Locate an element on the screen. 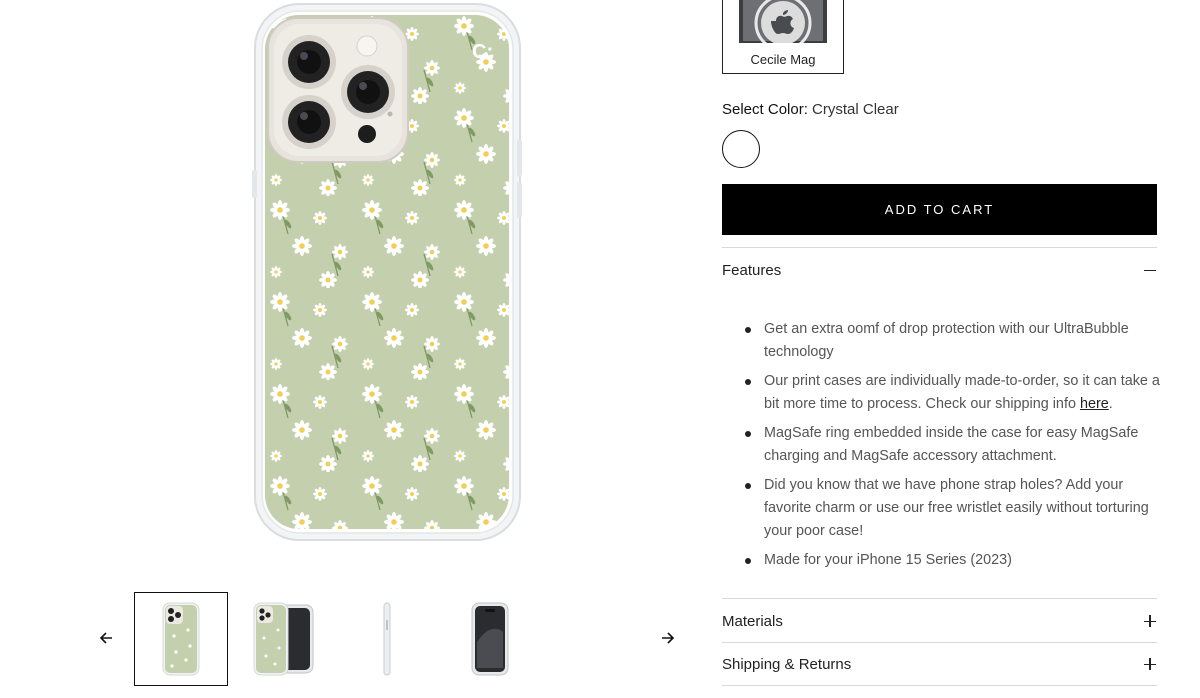 The height and width of the screenshot is (698, 1200). add-to-cart-button: ADD TO CART is located at coordinates (939, 209).